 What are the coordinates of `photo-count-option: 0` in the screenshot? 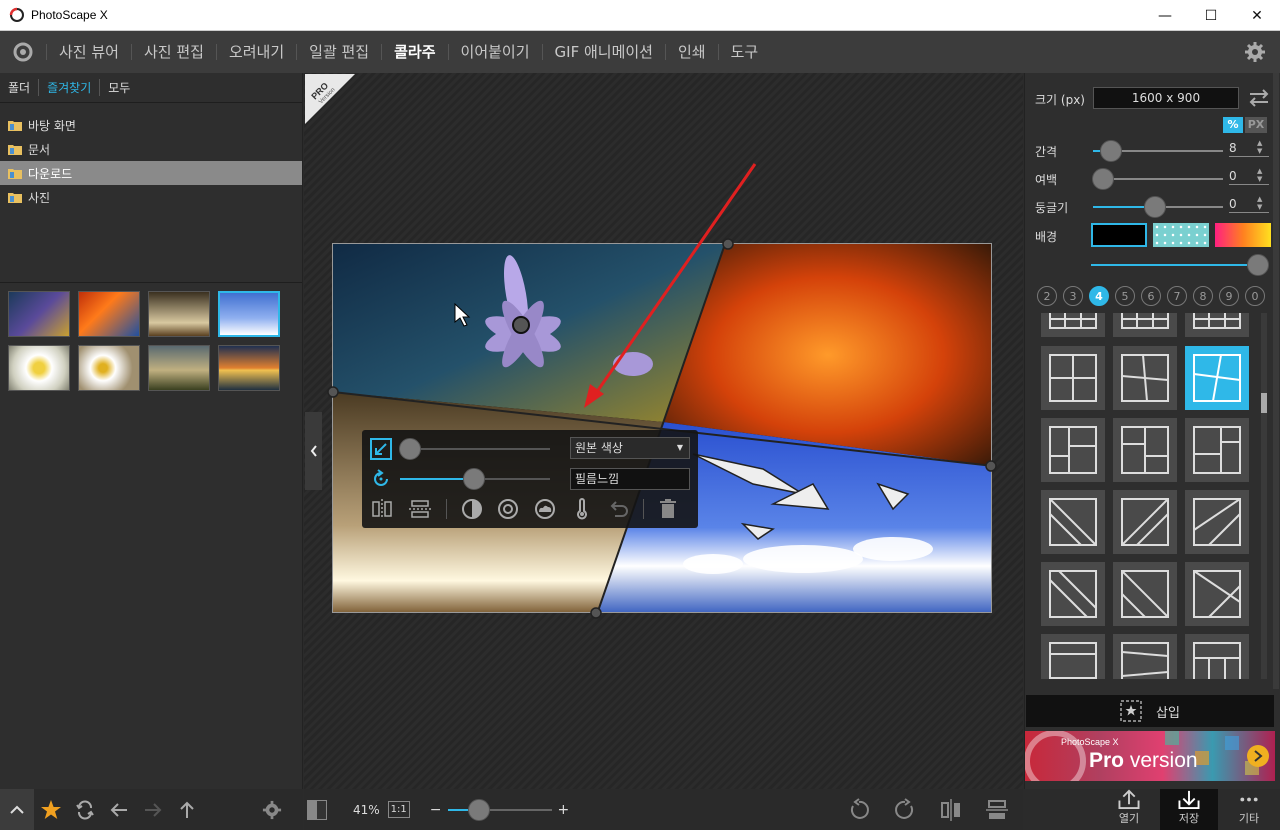 It's located at (1255, 296).